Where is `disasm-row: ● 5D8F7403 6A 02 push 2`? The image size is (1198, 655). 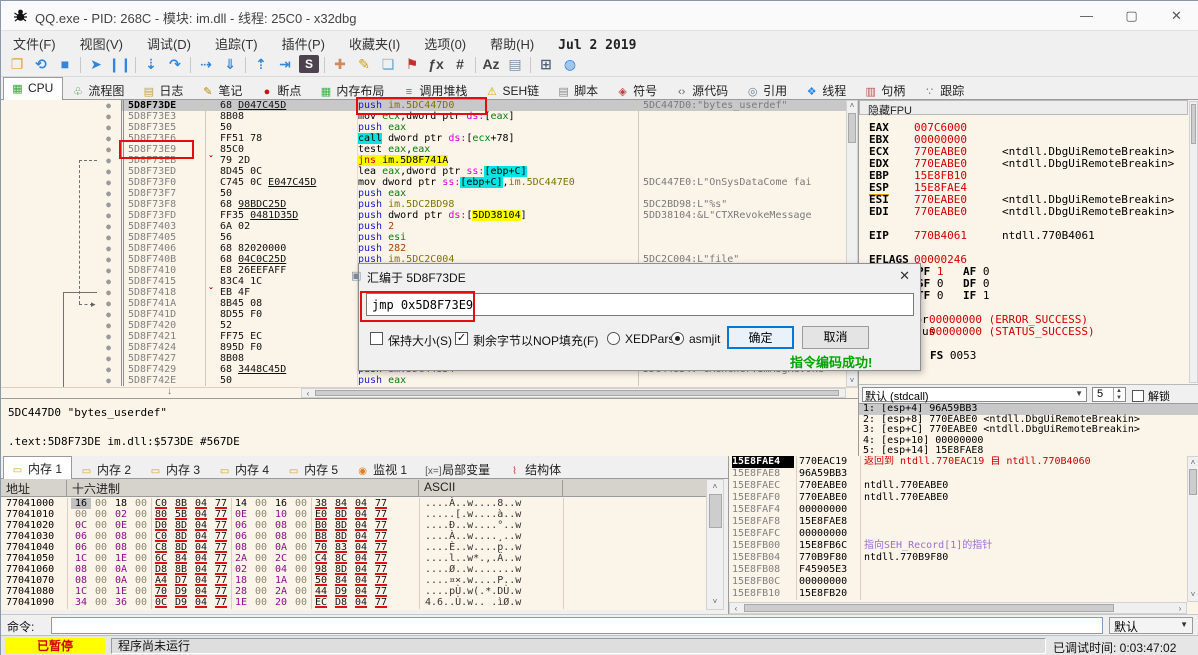
disasm-row: ● 5D8F7403 6A 02 push 2 is located at coordinates (423, 226).